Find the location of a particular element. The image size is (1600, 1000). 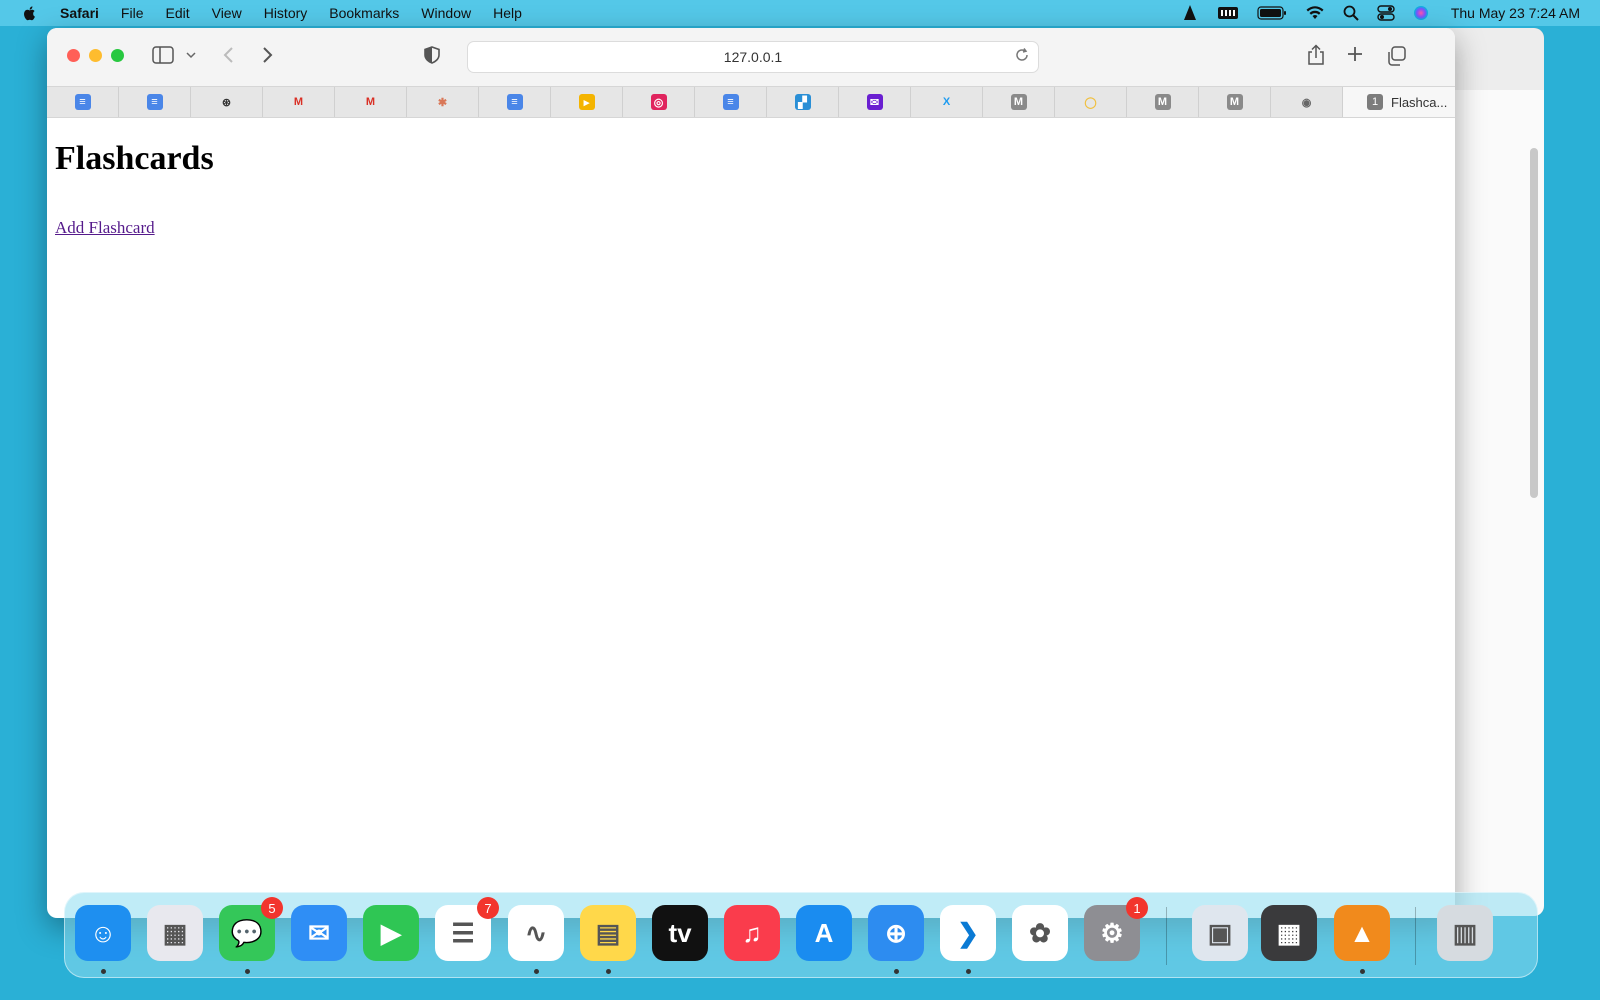

app-store-icon: A is located at coordinates (824, 932).